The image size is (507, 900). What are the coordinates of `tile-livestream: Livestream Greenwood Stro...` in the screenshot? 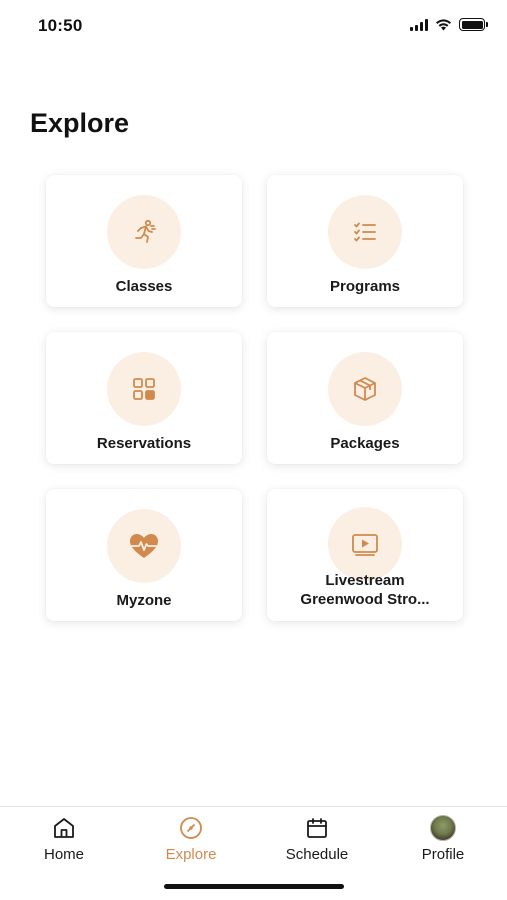 It's located at (365, 555).